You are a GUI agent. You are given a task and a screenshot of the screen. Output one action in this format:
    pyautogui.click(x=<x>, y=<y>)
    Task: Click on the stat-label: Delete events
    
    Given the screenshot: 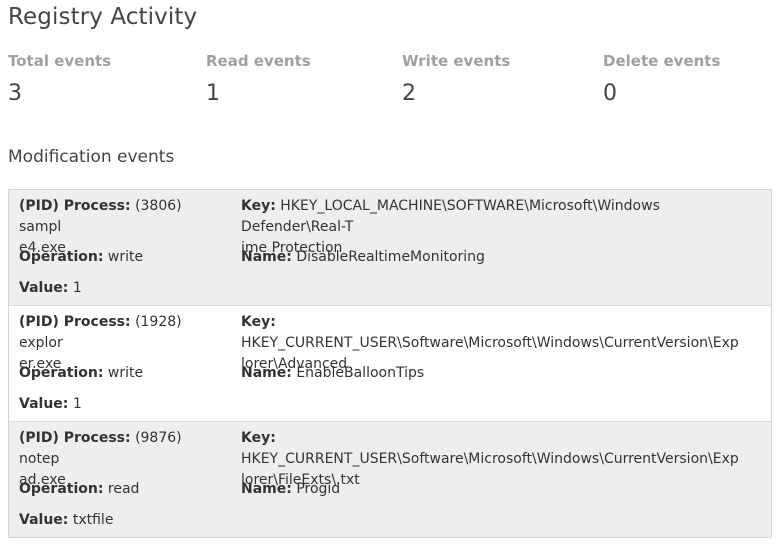 What is the action you would take?
    pyautogui.click(x=662, y=61)
    